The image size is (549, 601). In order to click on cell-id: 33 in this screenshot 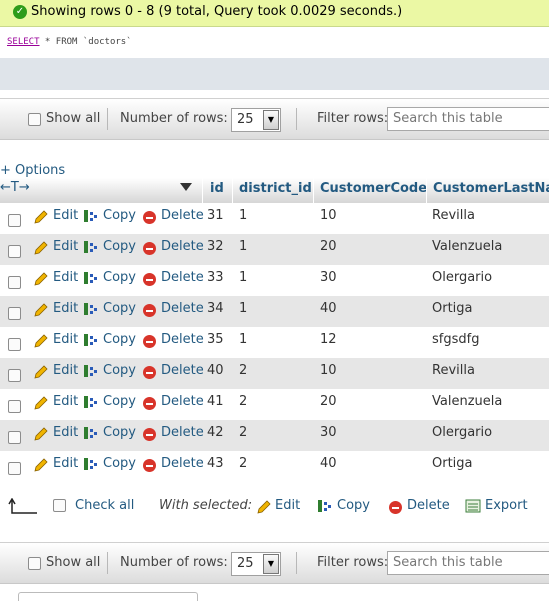, I will do `click(215, 277)`.